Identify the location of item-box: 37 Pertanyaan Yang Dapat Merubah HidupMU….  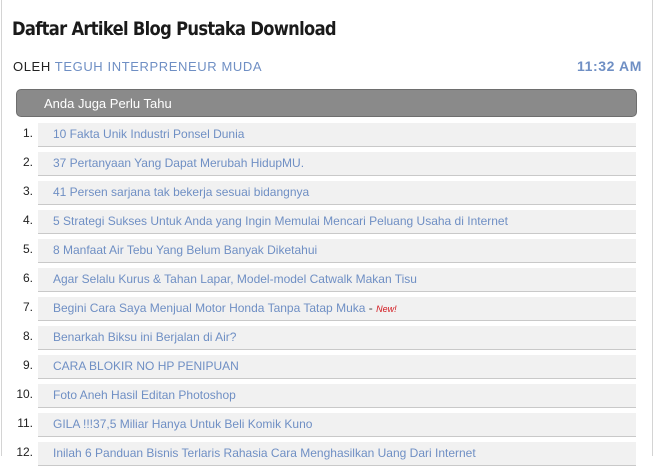
(337, 164).